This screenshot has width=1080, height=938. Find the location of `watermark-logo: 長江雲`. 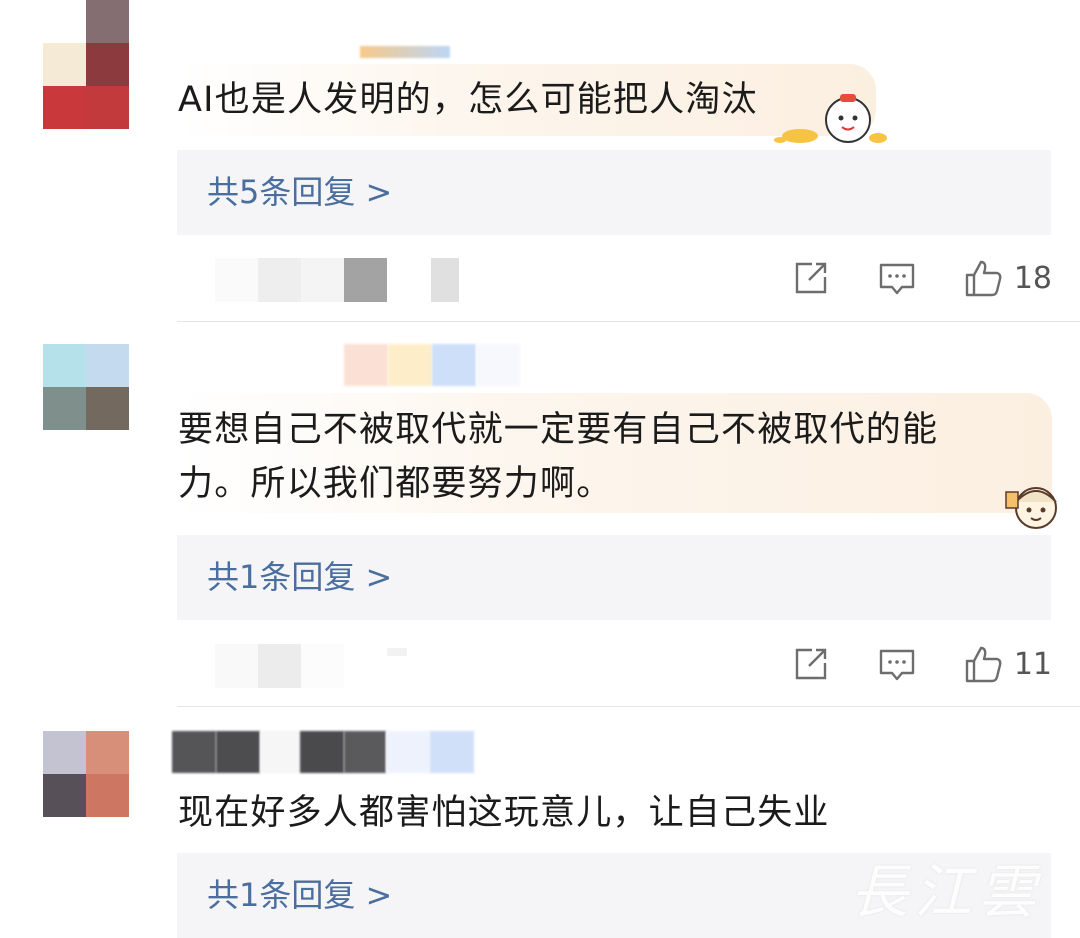

watermark-logo: 長江雲 is located at coordinates (946, 892).